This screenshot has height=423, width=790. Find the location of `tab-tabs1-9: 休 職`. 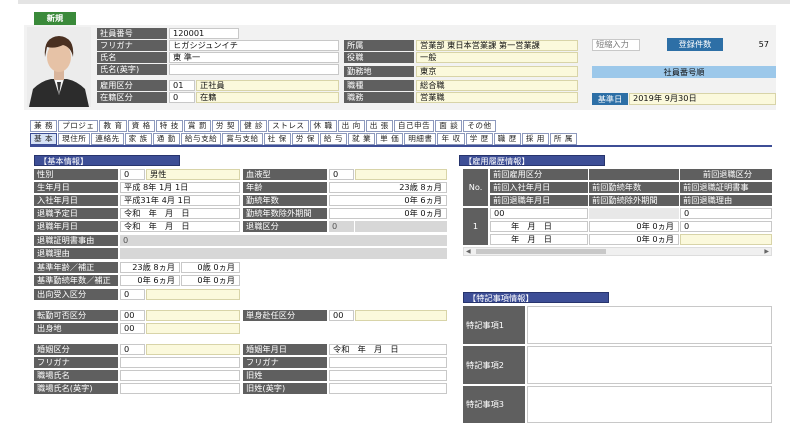

tab-tabs1-9: 休 職 is located at coordinates (323, 126).